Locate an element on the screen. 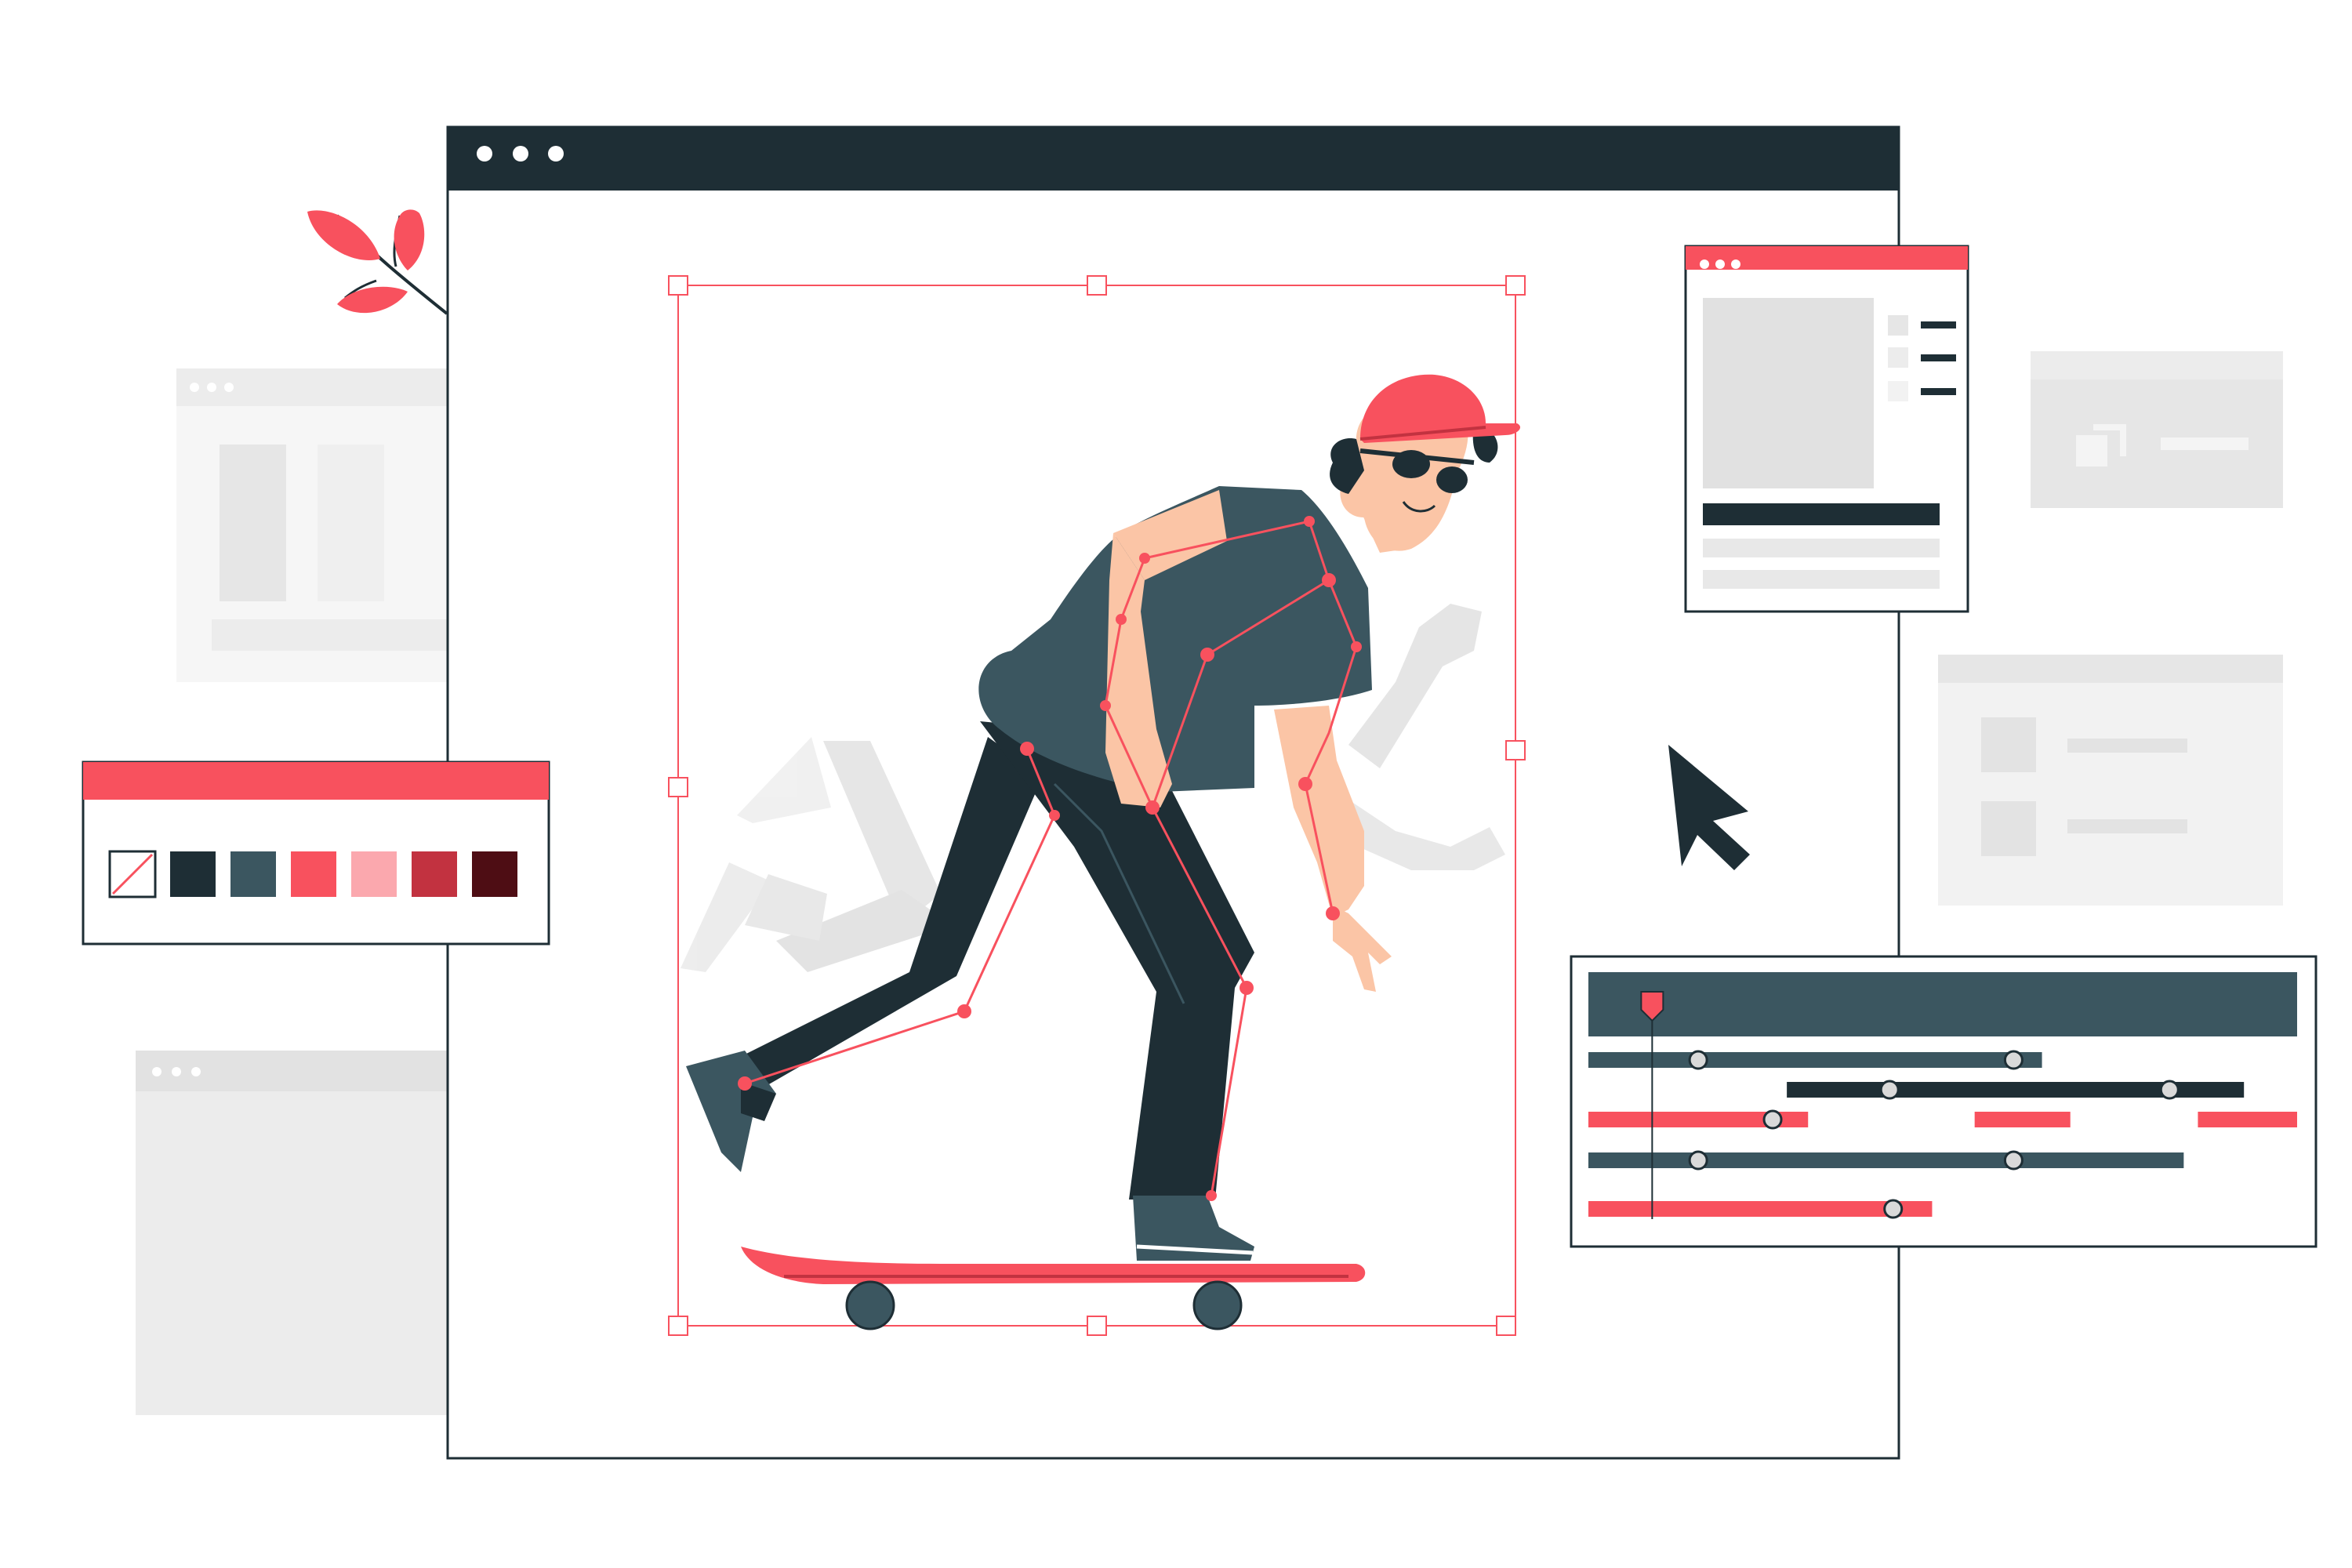 This screenshot has width=2352, height=1568. leaf-branch-icon is located at coordinates (377, 262).